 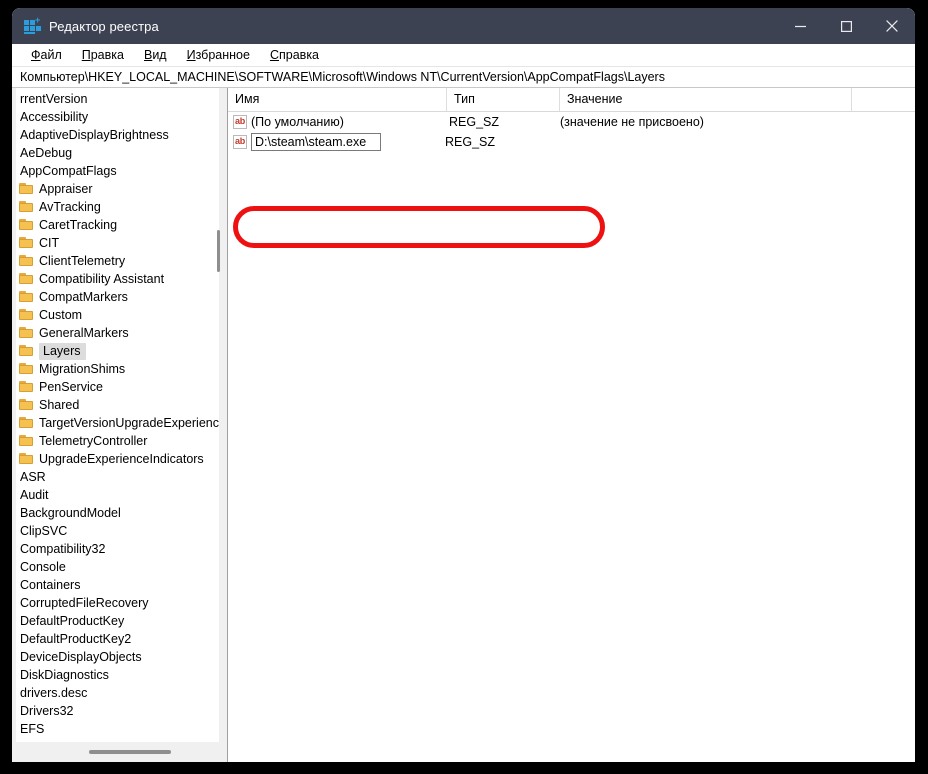 What do you see at coordinates (117, 117) in the screenshot?
I see `tree-item: Accessibility` at bounding box center [117, 117].